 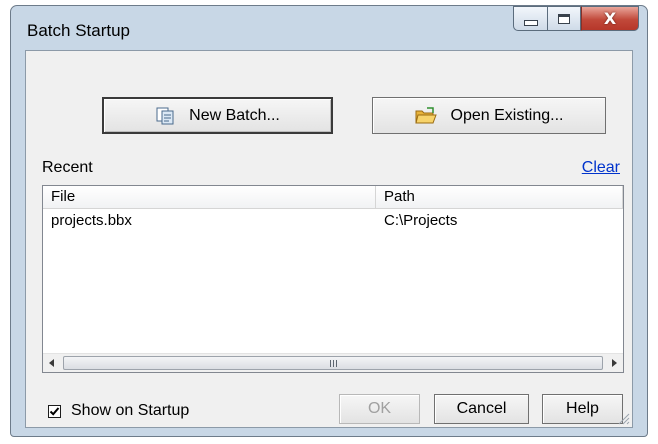 I want to click on column-header-file: File, so click(x=209, y=197).